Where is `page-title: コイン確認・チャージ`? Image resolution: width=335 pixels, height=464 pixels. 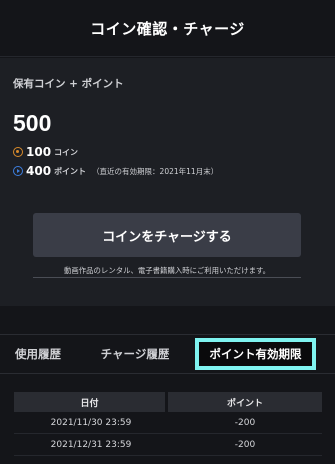
page-title: コイン確認・チャージ is located at coordinates (167, 28).